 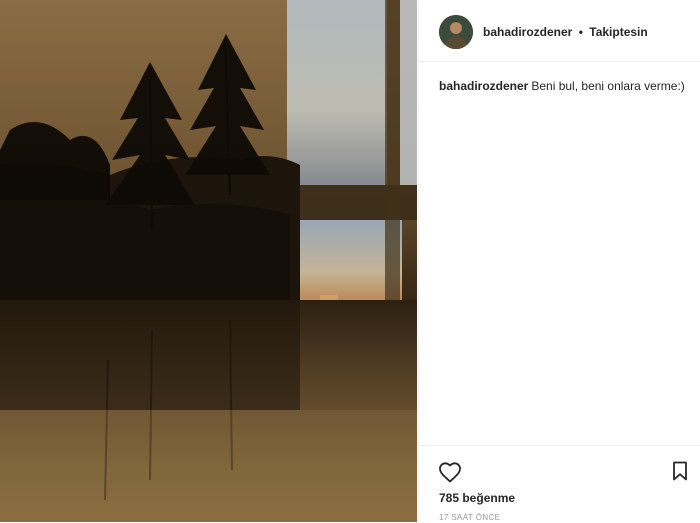 I want to click on save-button, so click(x=680, y=471).